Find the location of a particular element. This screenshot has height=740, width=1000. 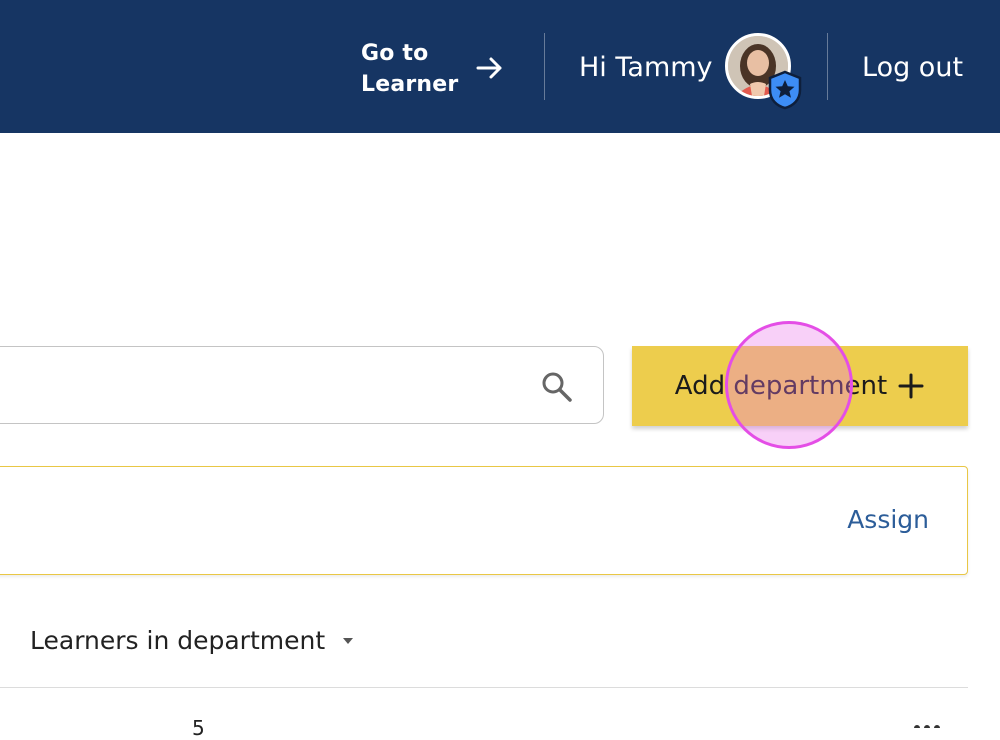

search-input is located at coordinates (302, 385).